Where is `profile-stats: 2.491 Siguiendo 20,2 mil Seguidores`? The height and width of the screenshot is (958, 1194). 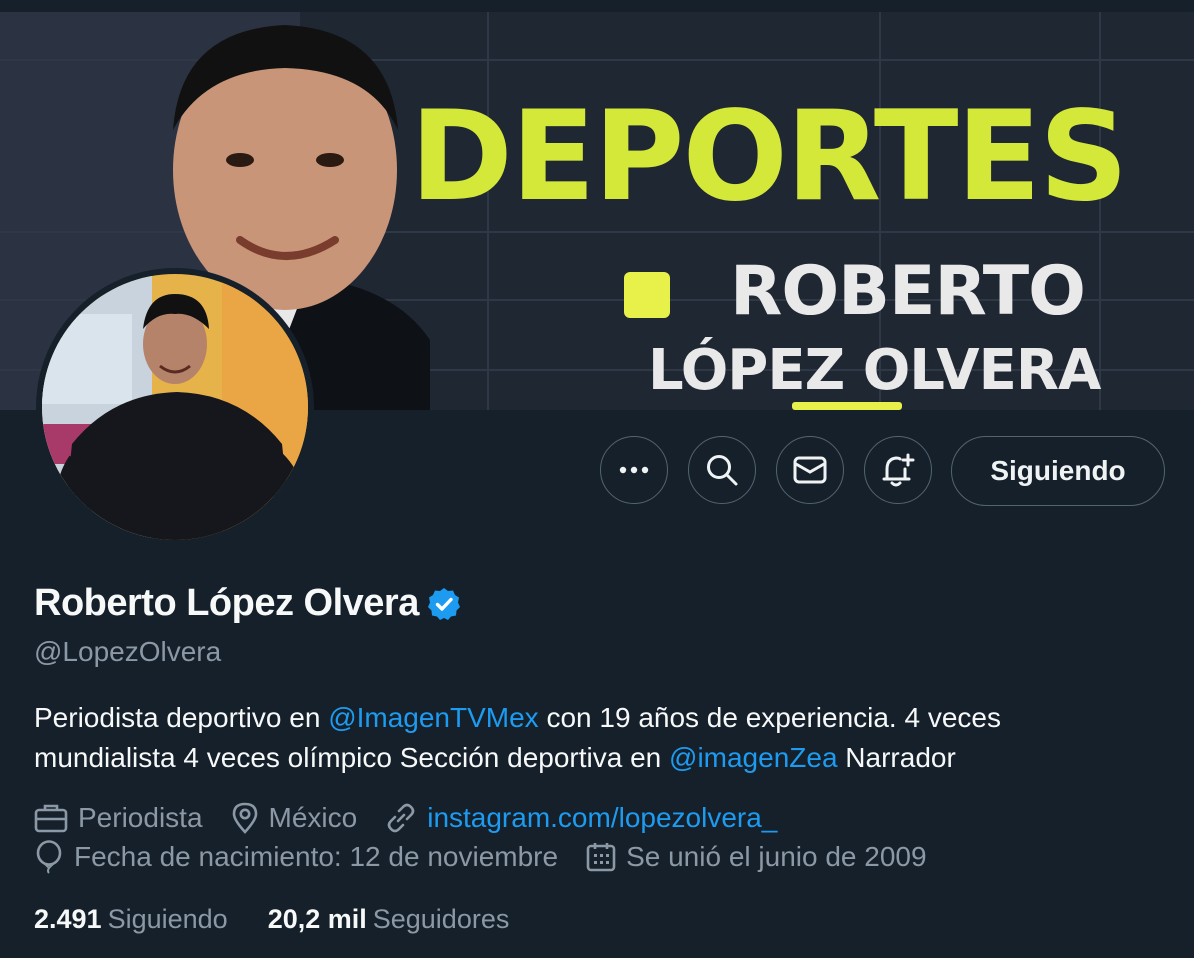
profile-stats: 2.491 Siguiendo 20,2 mil Seguidores is located at coordinates (291, 919).